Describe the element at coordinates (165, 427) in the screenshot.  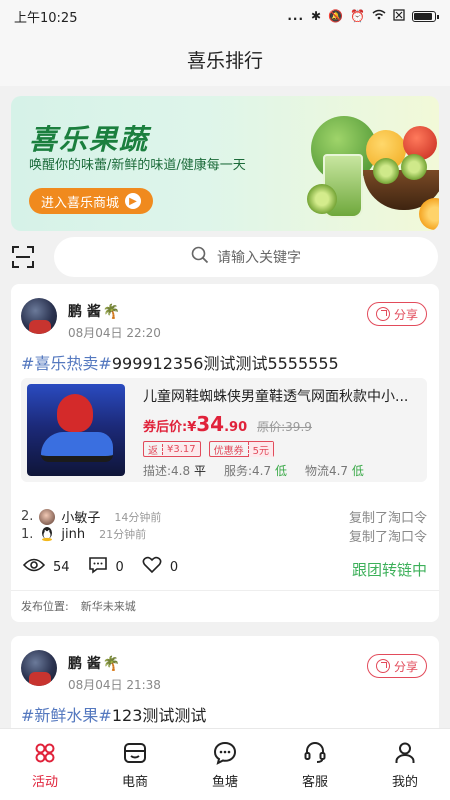
I see `price-label: 券后价:` at that location.